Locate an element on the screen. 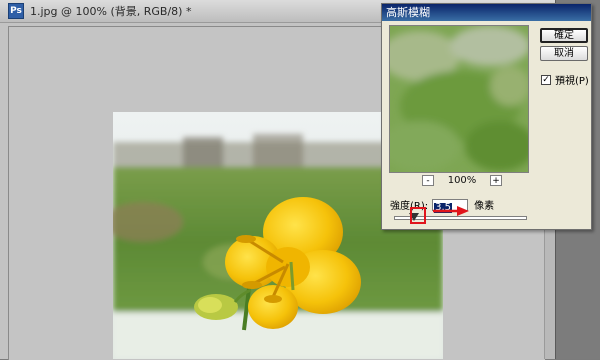  document-title: 1.jpg @ 100% (背景, RGB/8) * is located at coordinates (111, 11).